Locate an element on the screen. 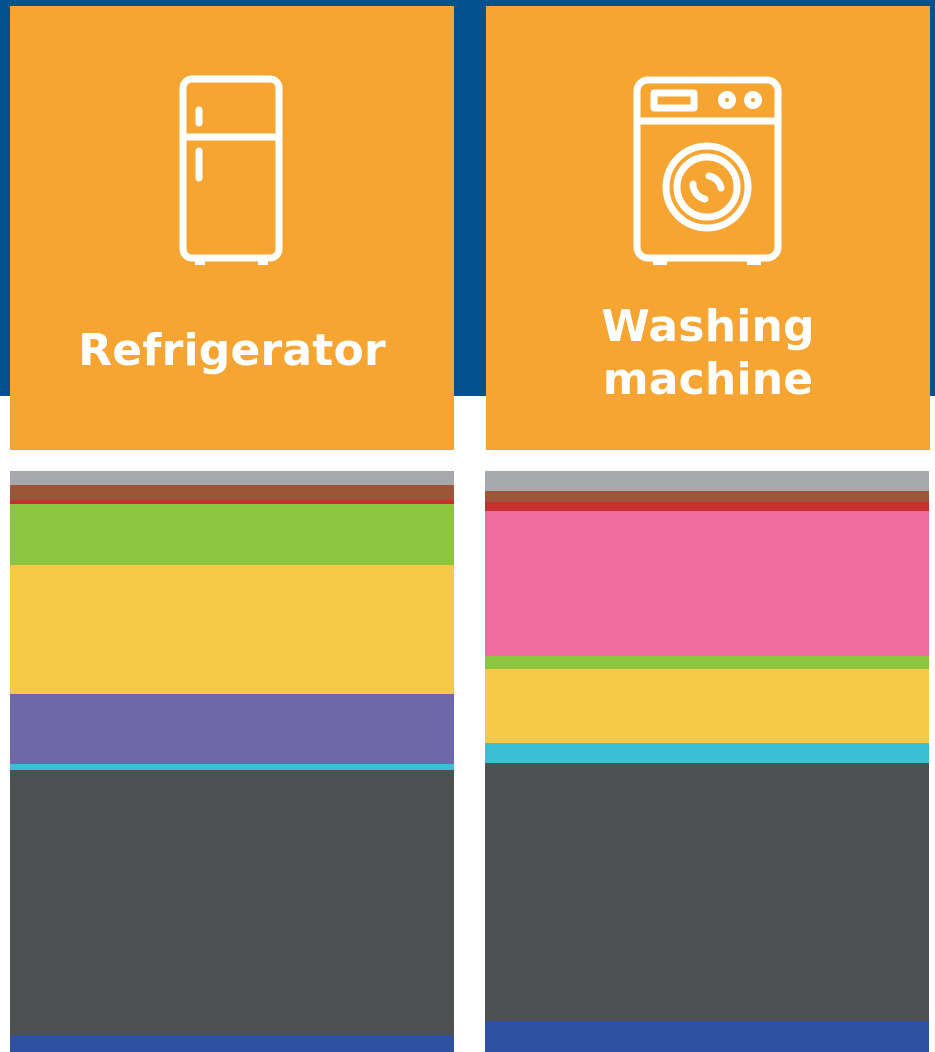 This screenshot has width=935, height=1052. card-label-line: machine is located at coordinates (708, 379).